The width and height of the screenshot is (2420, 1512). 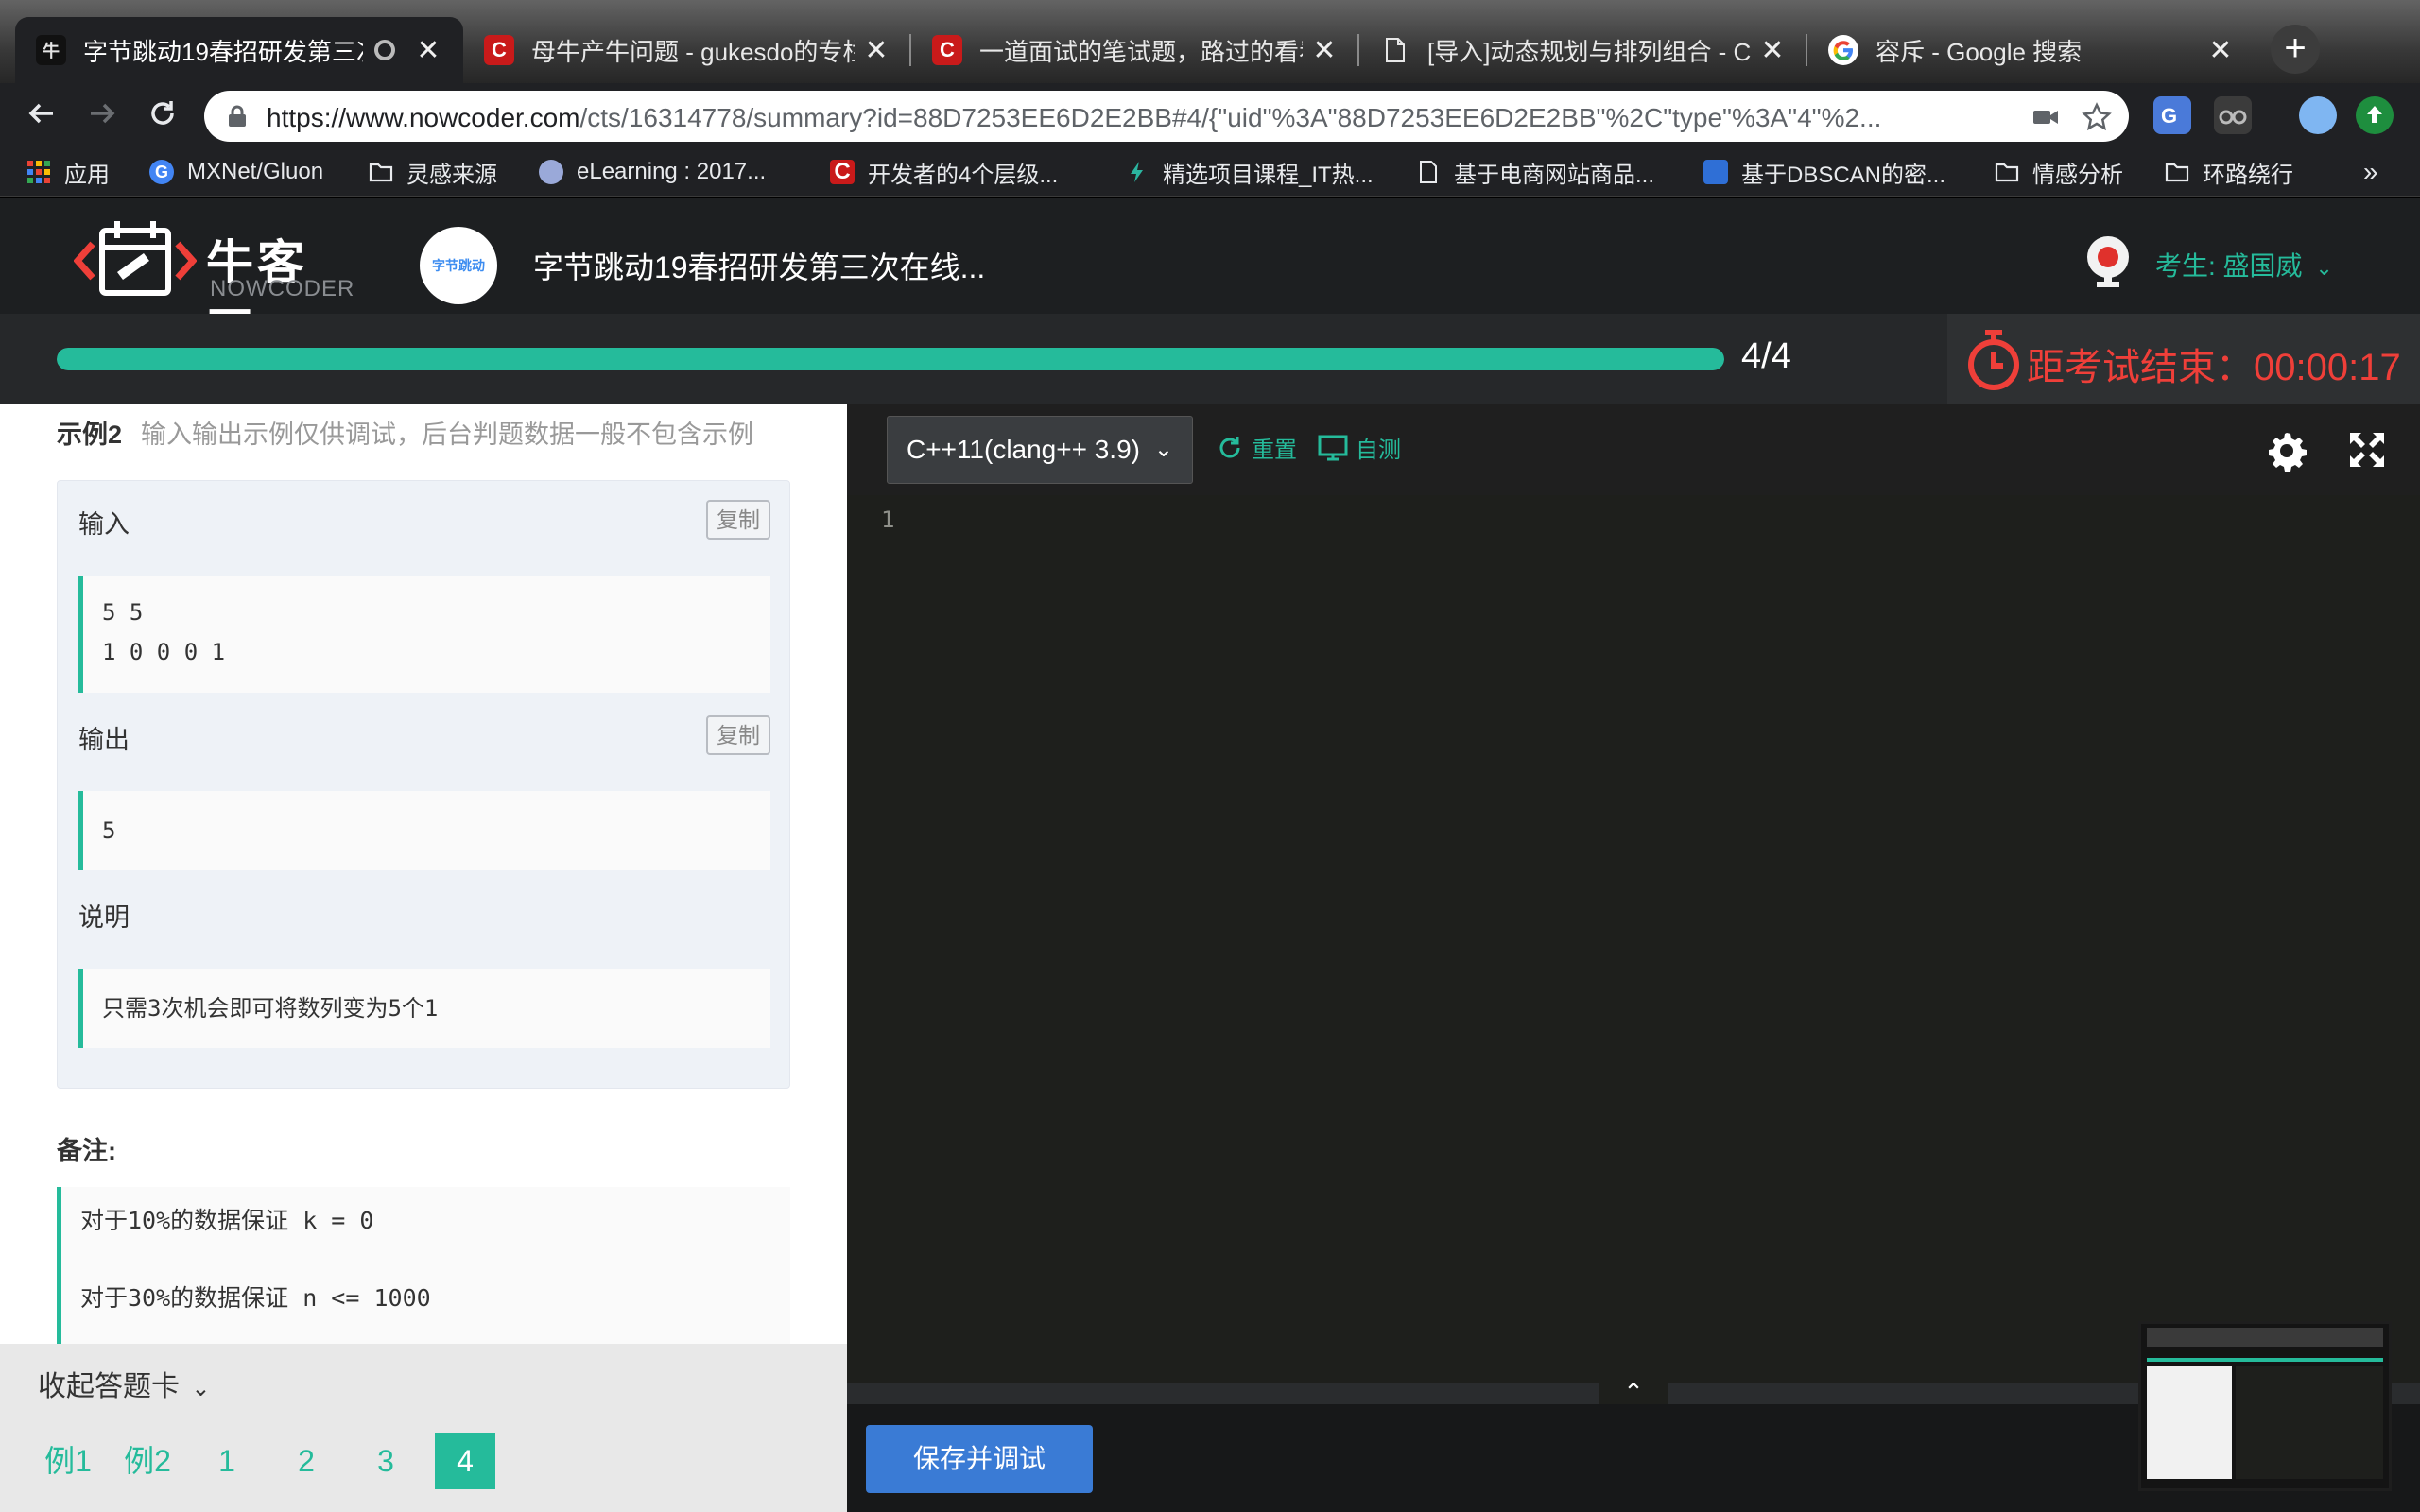 I want to click on note-line: 对于30%的数据保证 n <= 1000, so click(x=256, y=1298).